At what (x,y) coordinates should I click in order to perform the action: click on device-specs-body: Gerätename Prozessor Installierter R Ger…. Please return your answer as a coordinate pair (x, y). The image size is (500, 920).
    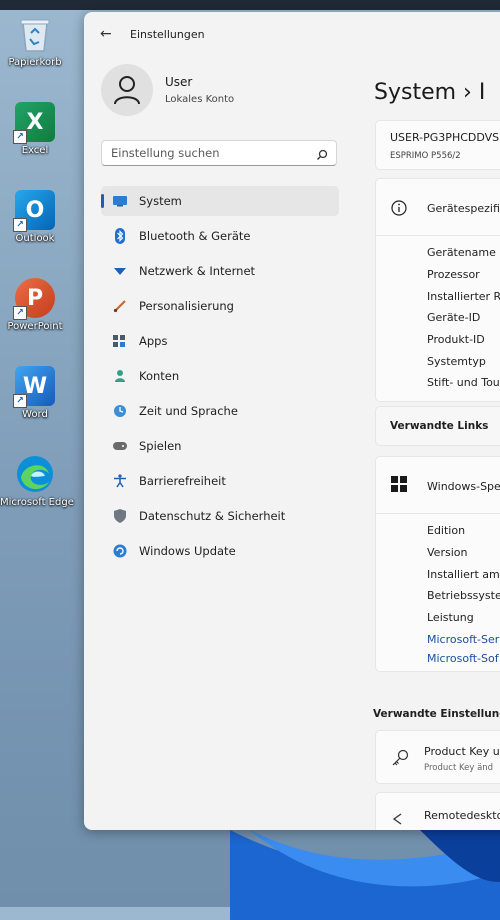
    Looking at the image, I should click on (437, 319).